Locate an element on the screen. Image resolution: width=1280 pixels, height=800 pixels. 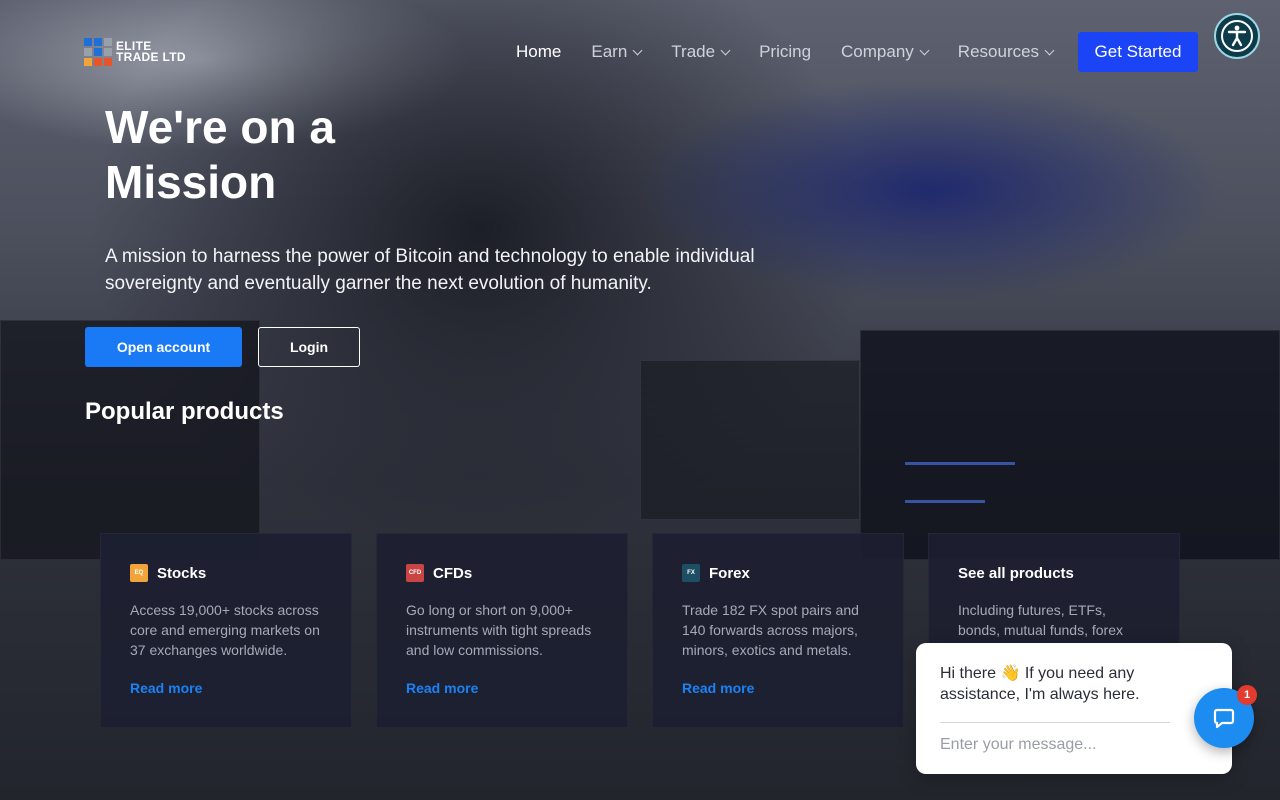
get-started-button: Get Started is located at coordinates (1138, 52).